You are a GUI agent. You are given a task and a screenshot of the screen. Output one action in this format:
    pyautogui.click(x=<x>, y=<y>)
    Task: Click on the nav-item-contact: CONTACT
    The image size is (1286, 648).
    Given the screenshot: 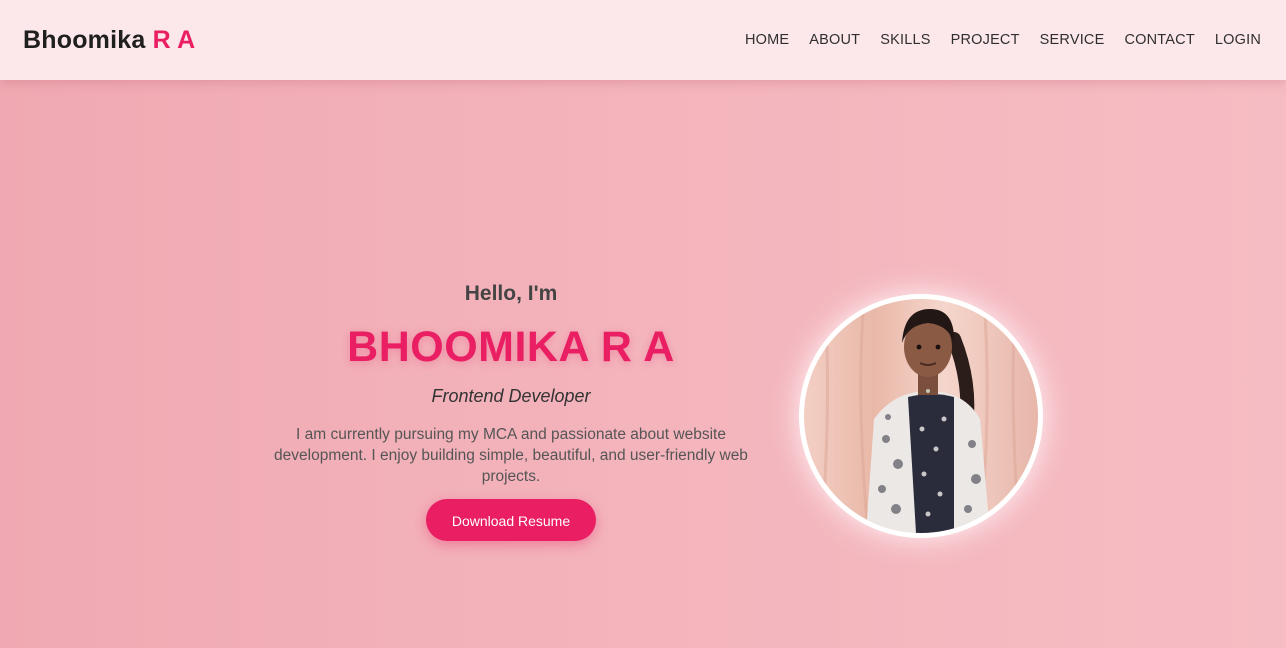 What is the action you would take?
    pyautogui.click(x=1159, y=40)
    